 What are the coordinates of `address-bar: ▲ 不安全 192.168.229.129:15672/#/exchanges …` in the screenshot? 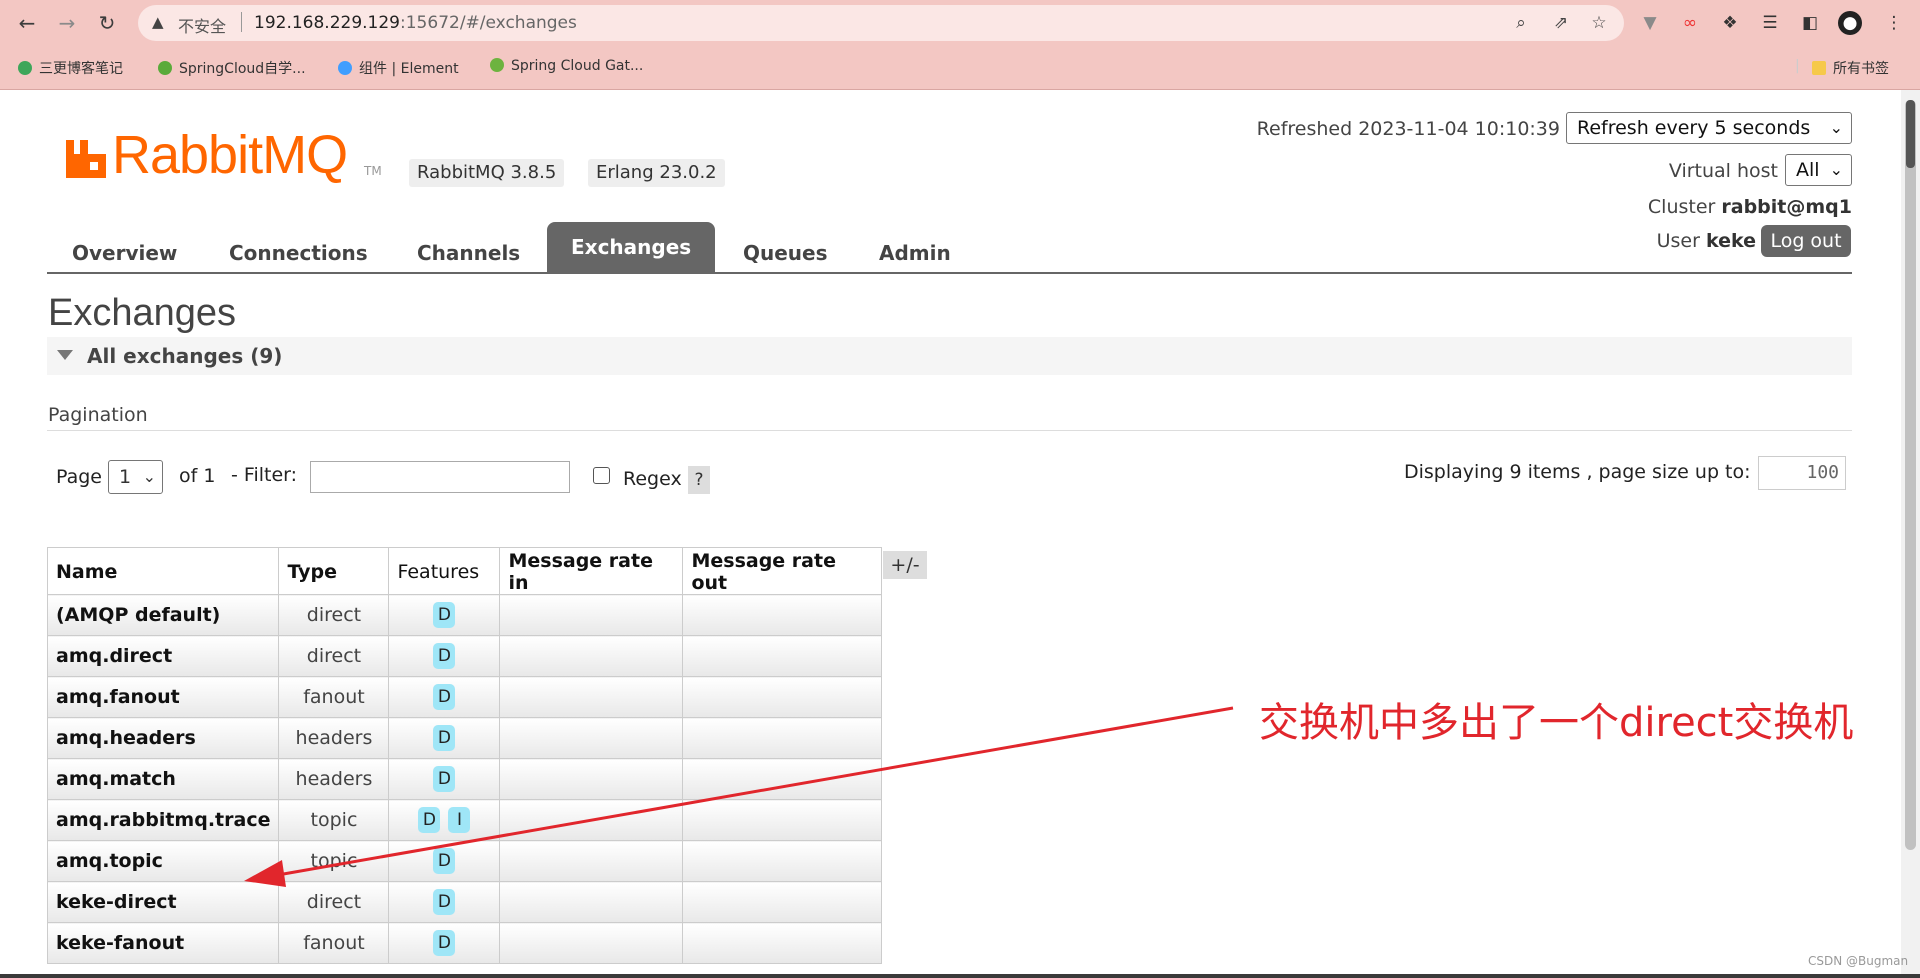 It's located at (881, 23).